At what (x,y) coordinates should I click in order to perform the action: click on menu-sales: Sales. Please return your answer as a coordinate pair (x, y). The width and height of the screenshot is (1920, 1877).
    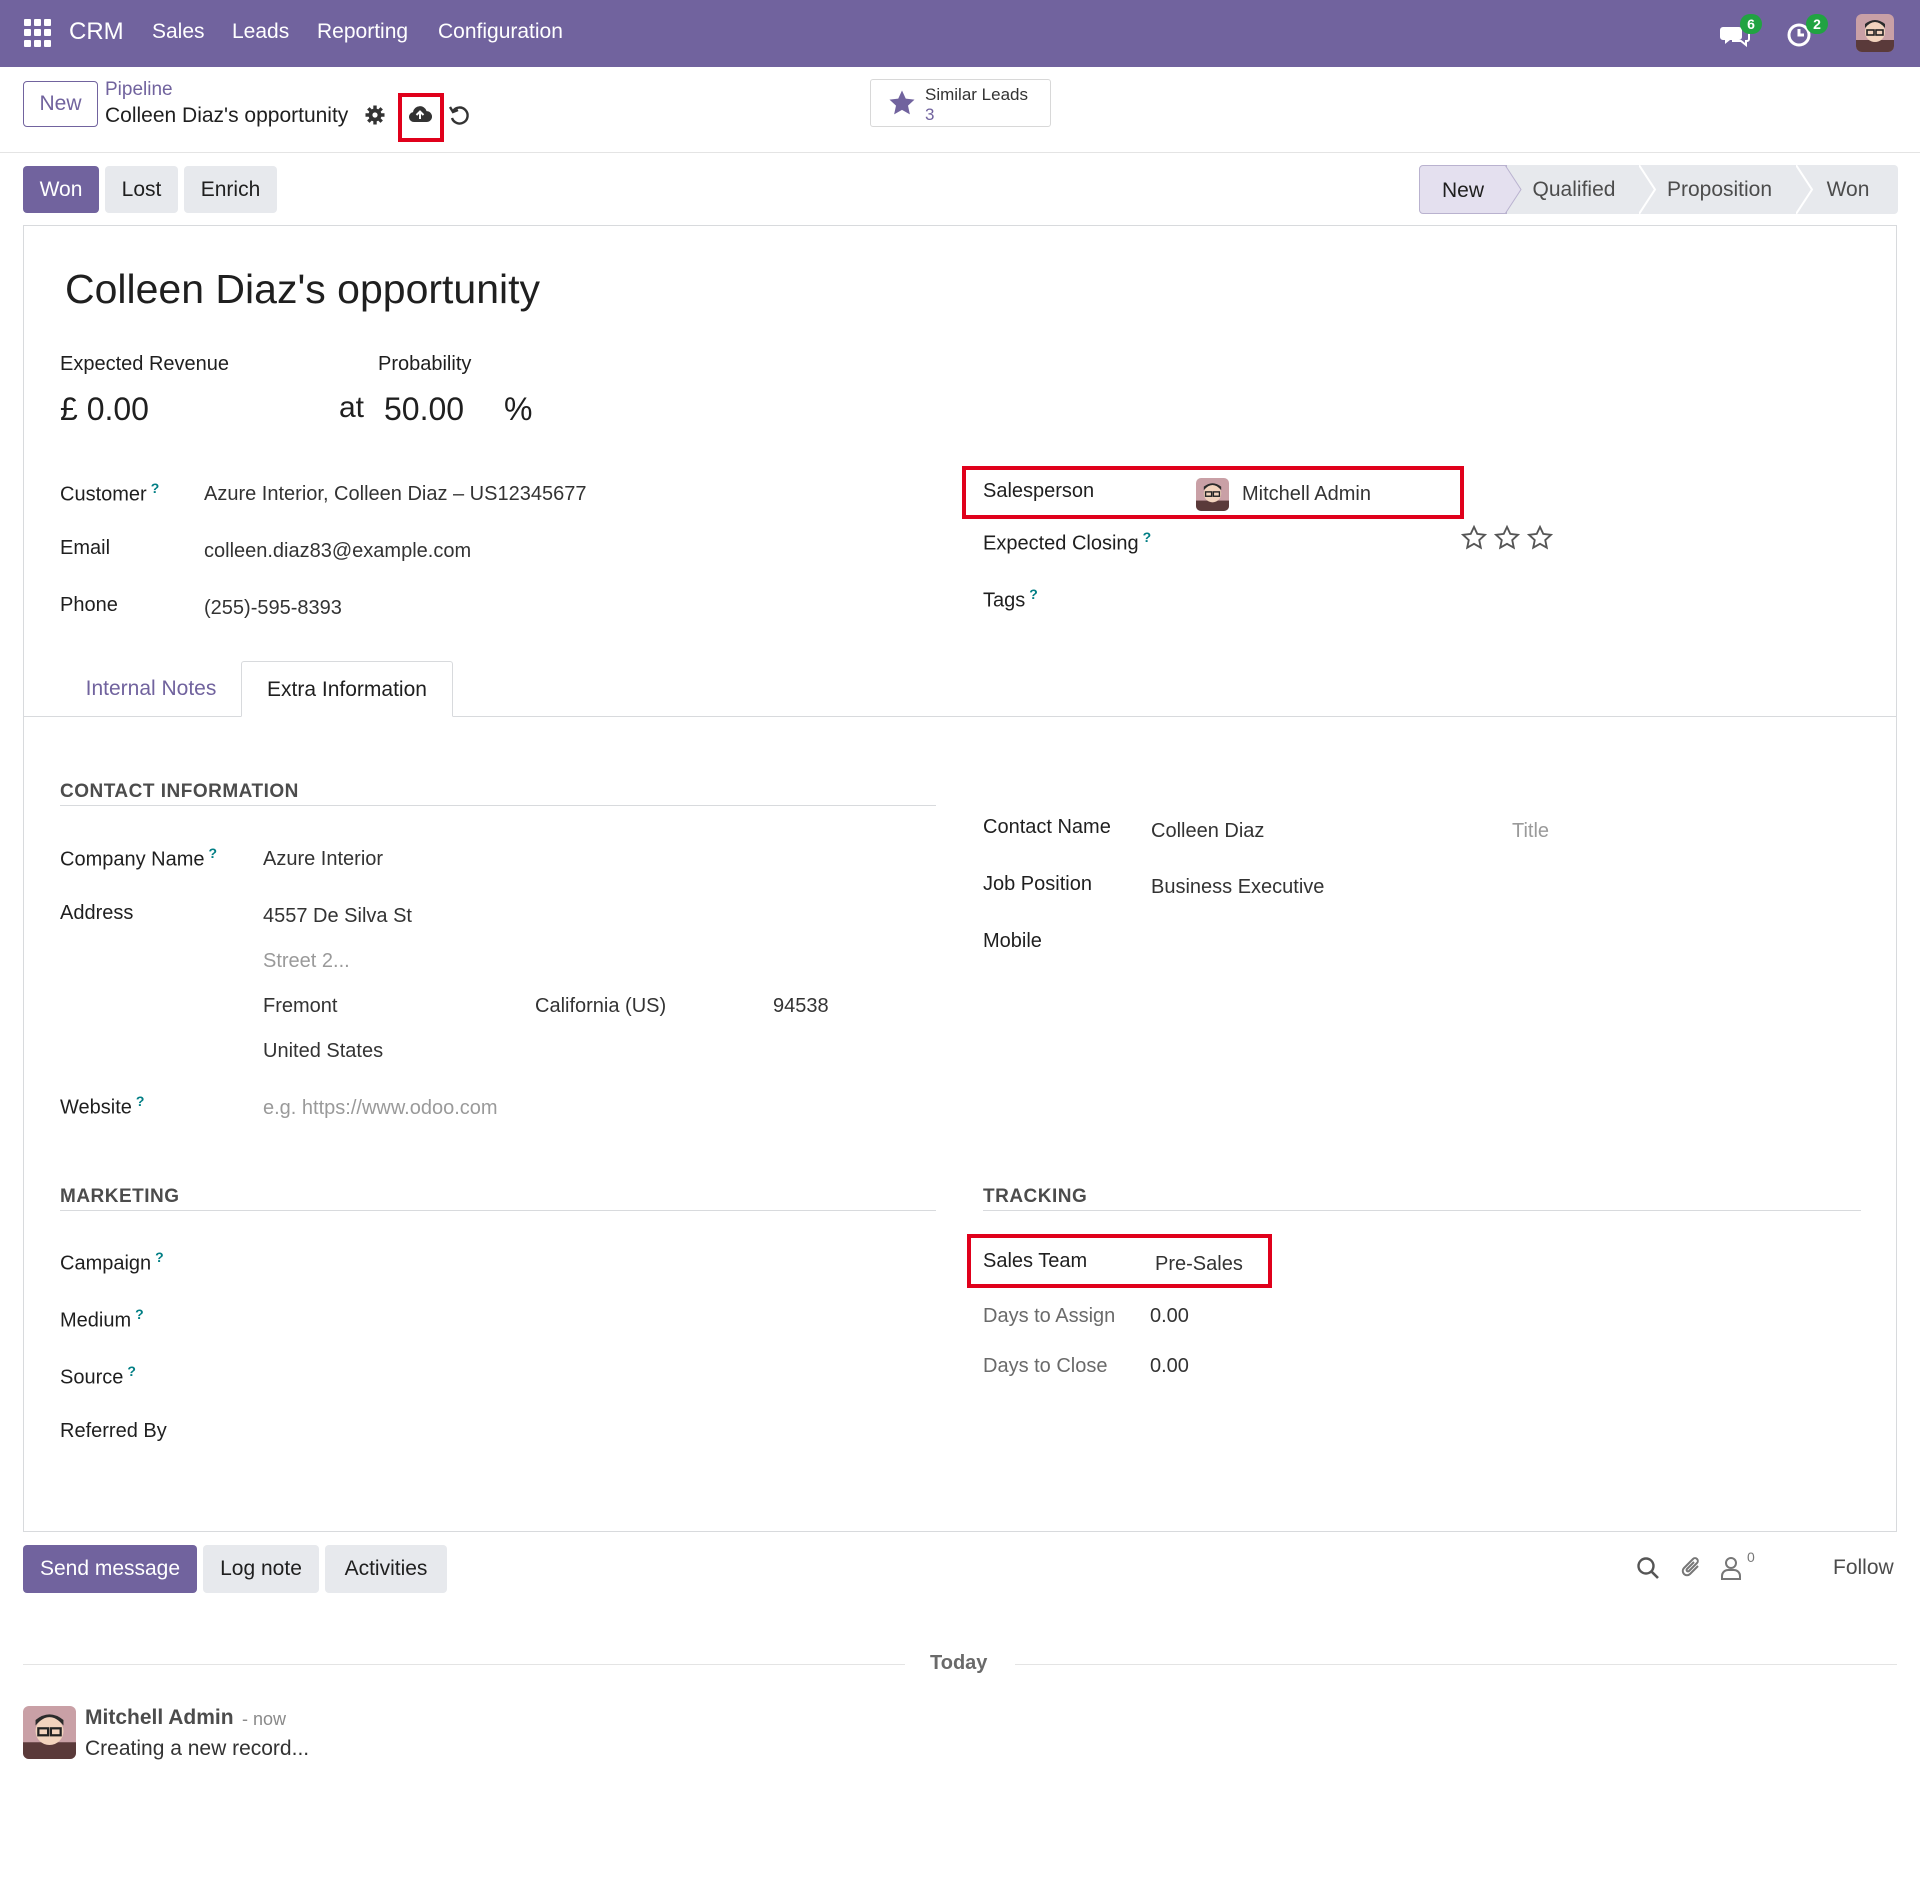
    Looking at the image, I should click on (178, 32).